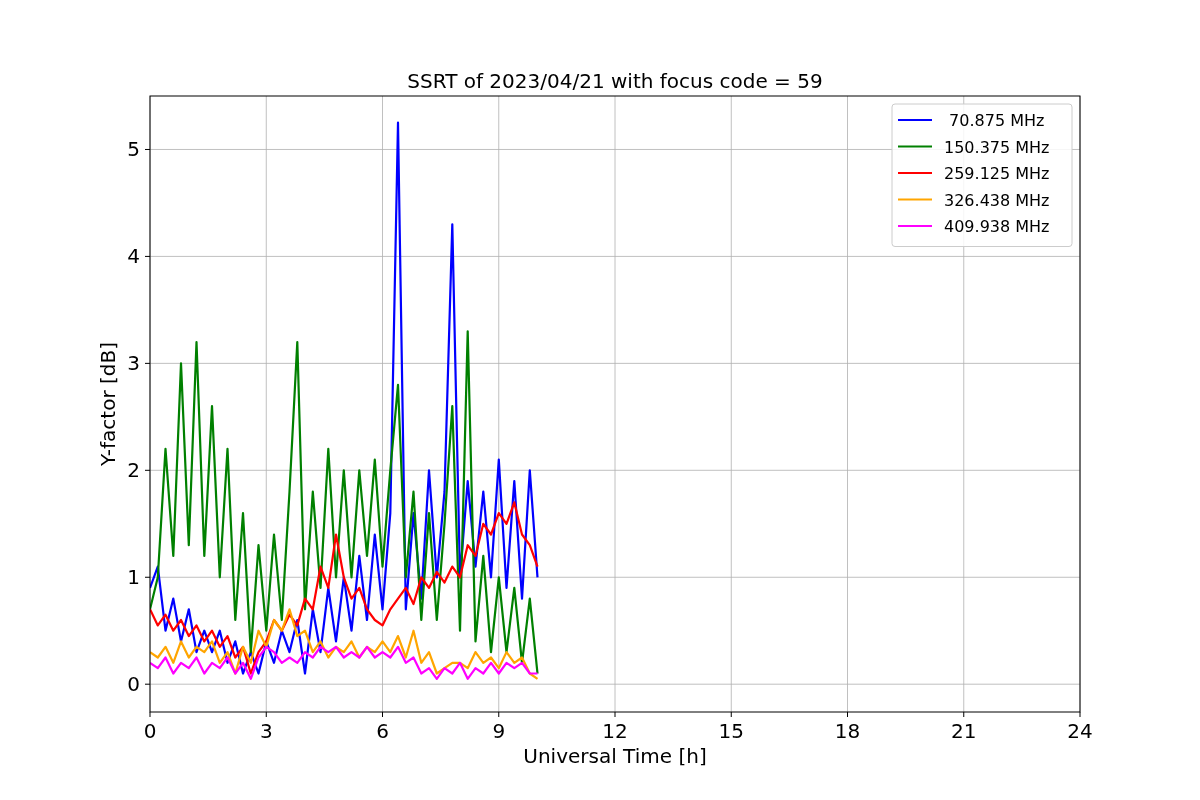  Describe the element at coordinates (266, 731) in the screenshot. I see `x-tick-label: 3` at that location.